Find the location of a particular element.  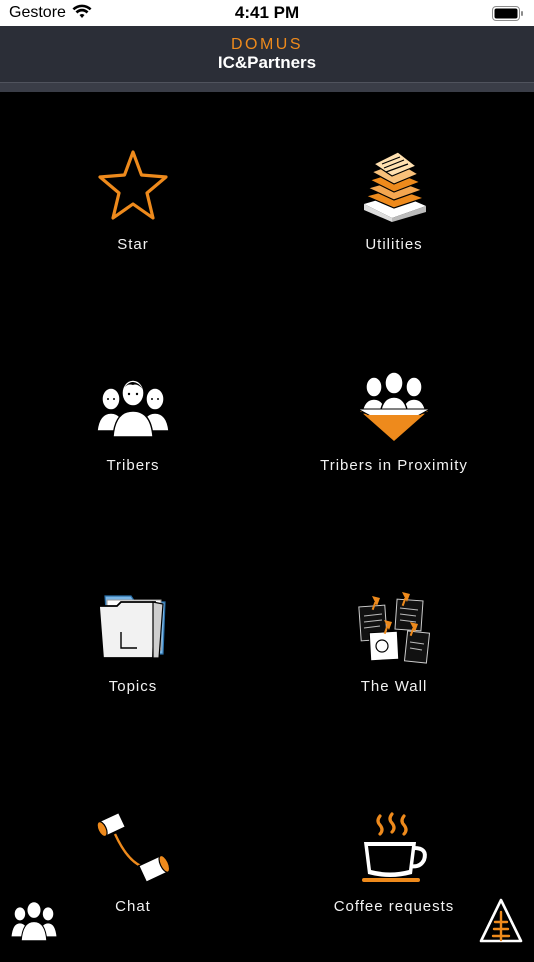

tin-can-phone-icon is located at coordinates (133, 848).